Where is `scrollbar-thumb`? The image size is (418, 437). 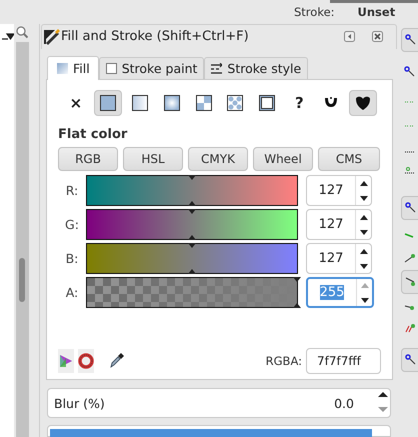
scrollbar-thumb is located at coordinates (22, 280).